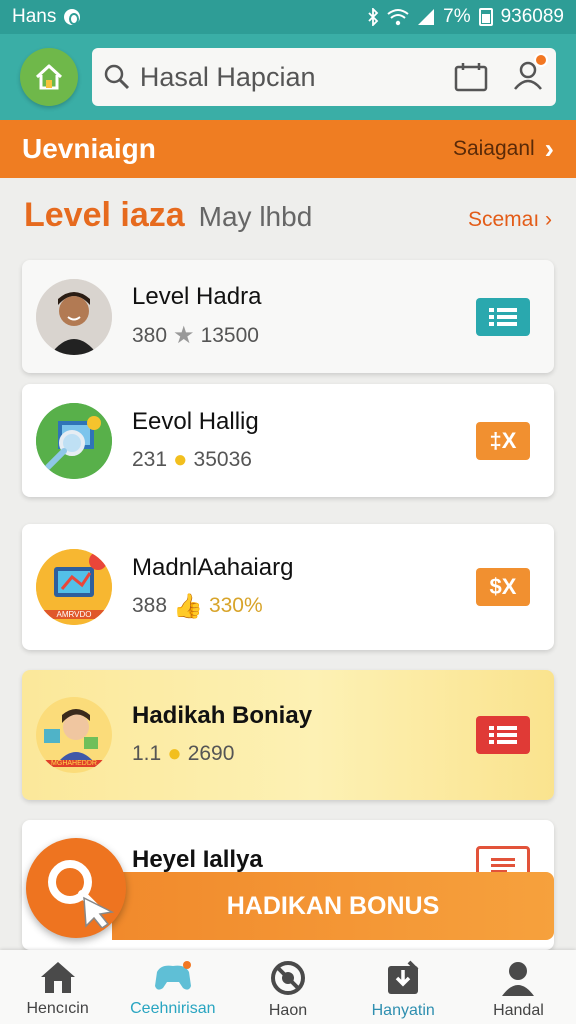 The image size is (576, 1024). I want to click on battery-icon, so click(485, 17).